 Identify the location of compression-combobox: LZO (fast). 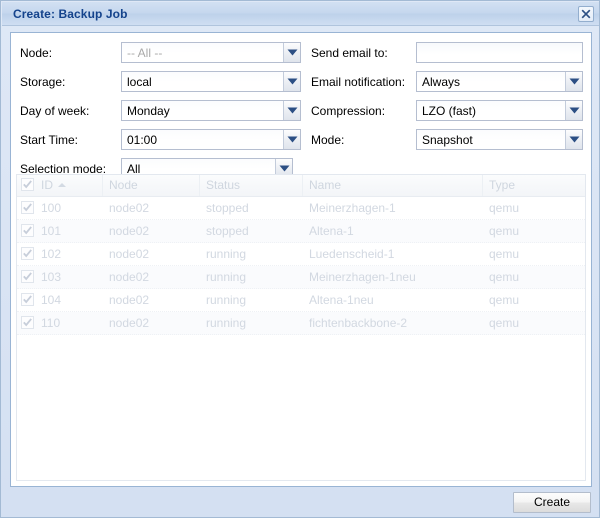
(499, 110).